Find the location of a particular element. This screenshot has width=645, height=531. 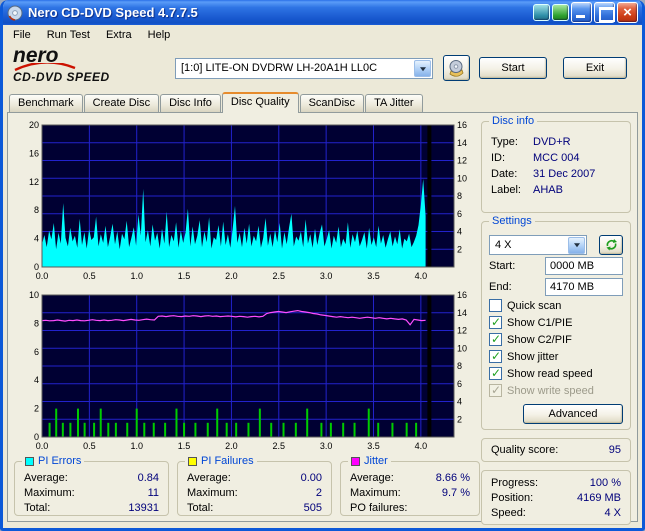

pie-total-value: 13931 is located at coordinates (143, 508).